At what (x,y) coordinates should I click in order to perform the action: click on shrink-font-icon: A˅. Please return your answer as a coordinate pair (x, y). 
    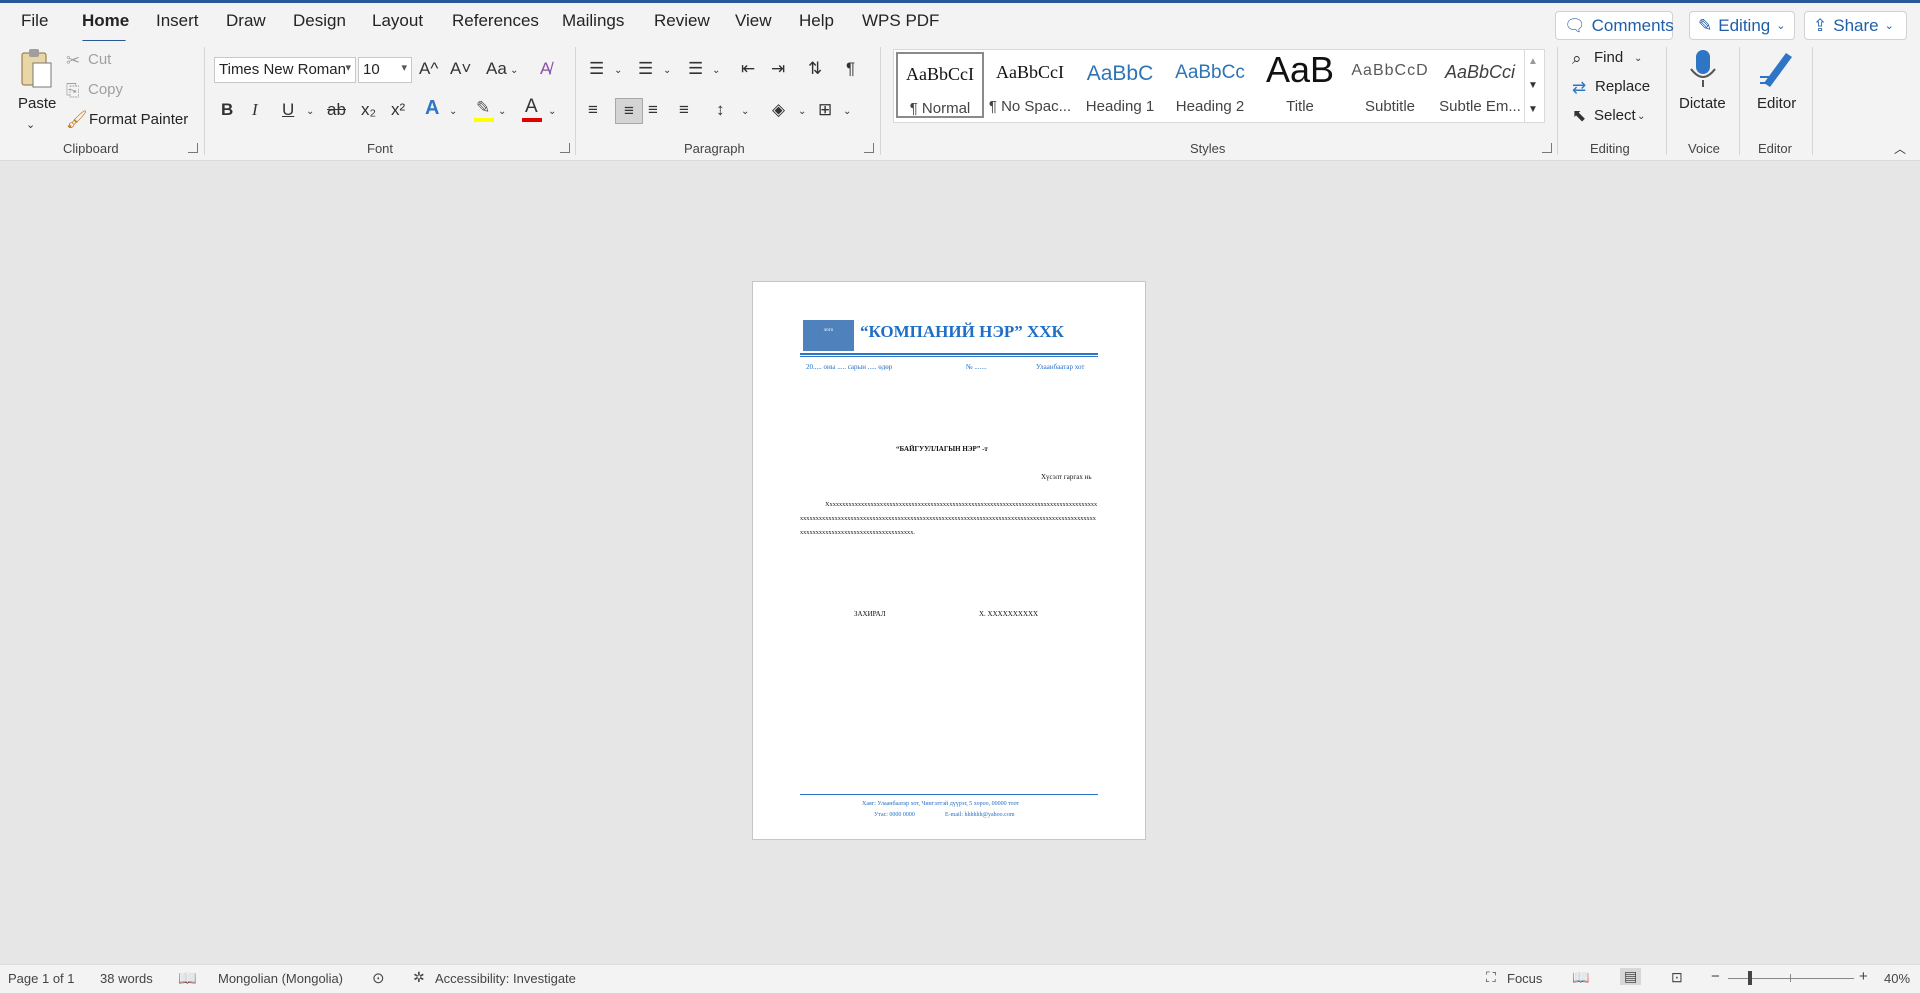
    Looking at the image, I should click on (460, 69).